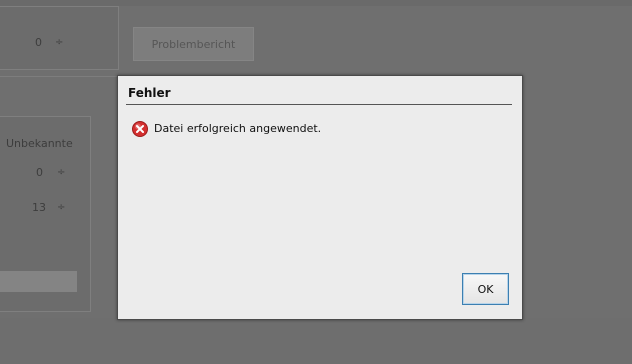 Image resolution: width=632 pixels, height=364 pixels. What do you see at coordinates (60, 76) in the screenshot?
I see `background-divider` at bounding box center [60, 76].